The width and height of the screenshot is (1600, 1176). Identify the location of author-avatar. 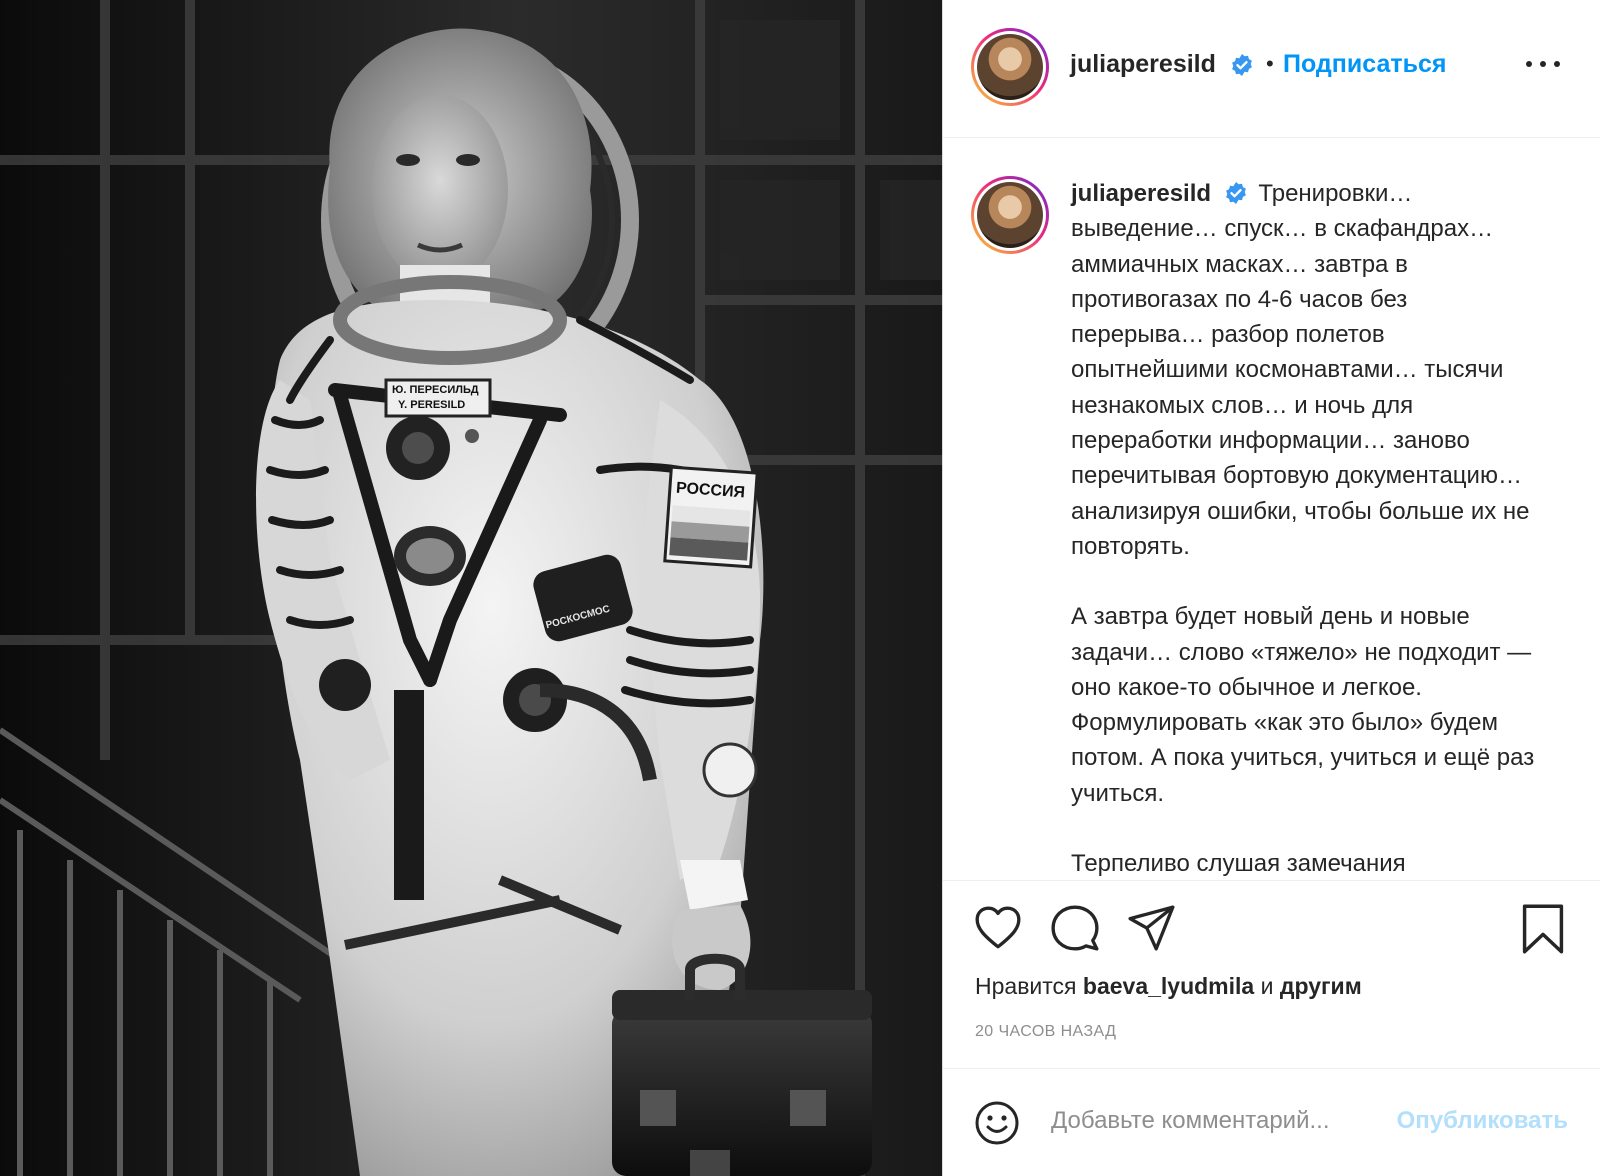
(1010, 67).